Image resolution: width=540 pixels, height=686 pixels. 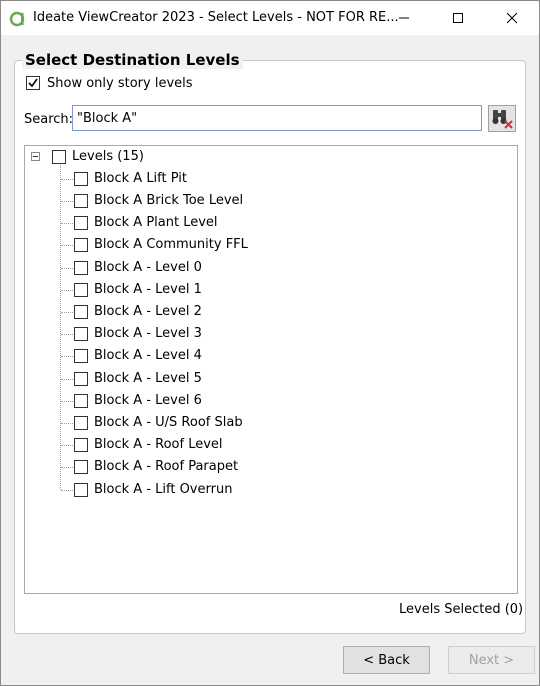 What do you see at coordinates (148, 400) in the screenshot?
I see `level-item: Block A - Level 6` at bounding box center [148, 400].